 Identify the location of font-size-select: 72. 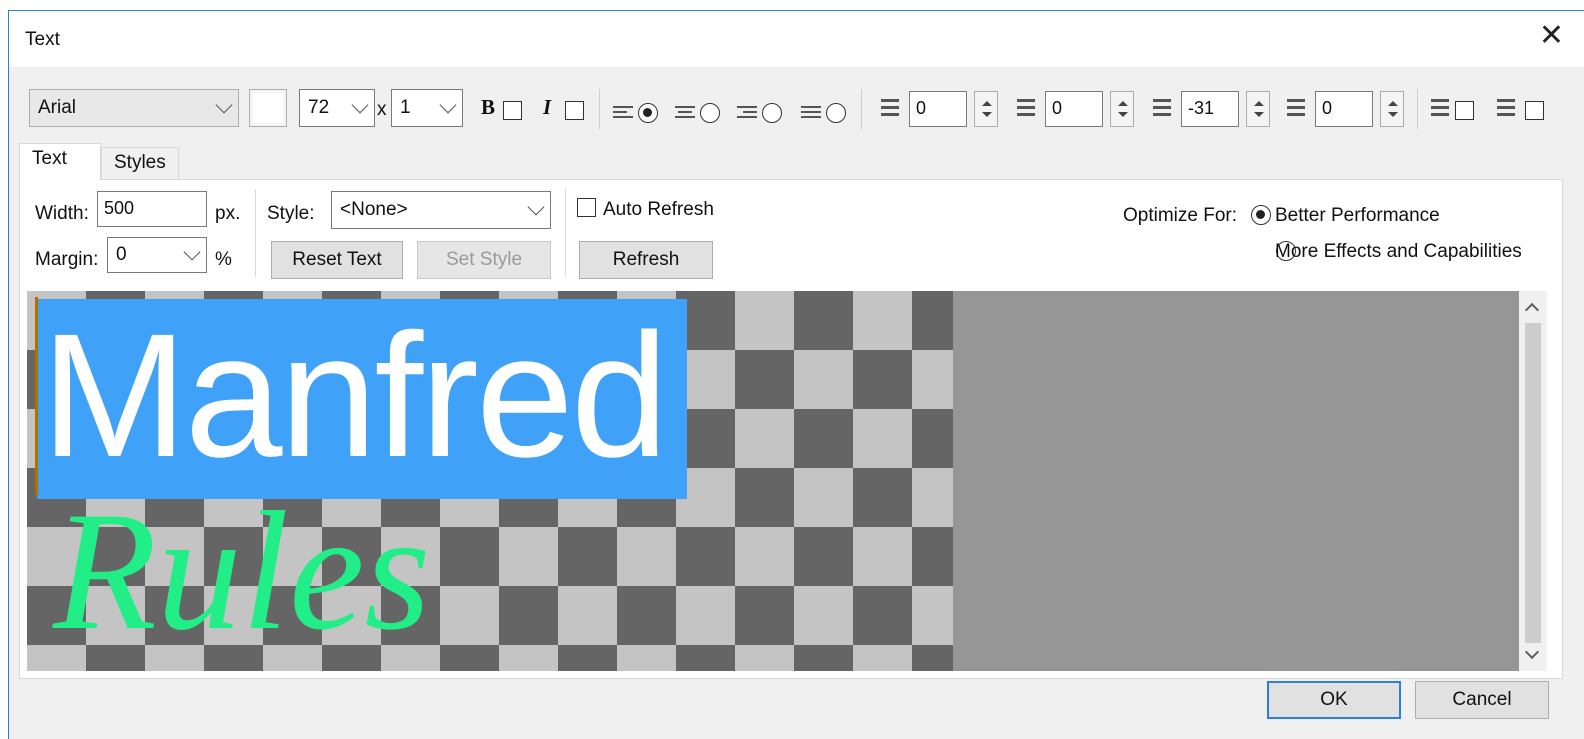
(337, 108).